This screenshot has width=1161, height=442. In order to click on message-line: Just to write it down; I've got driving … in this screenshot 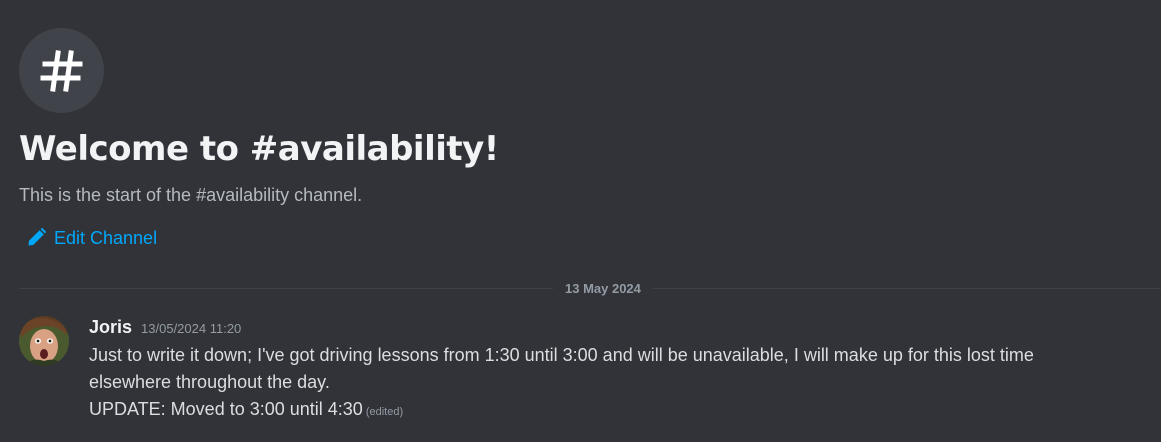, I will do `click(561, 355)`.